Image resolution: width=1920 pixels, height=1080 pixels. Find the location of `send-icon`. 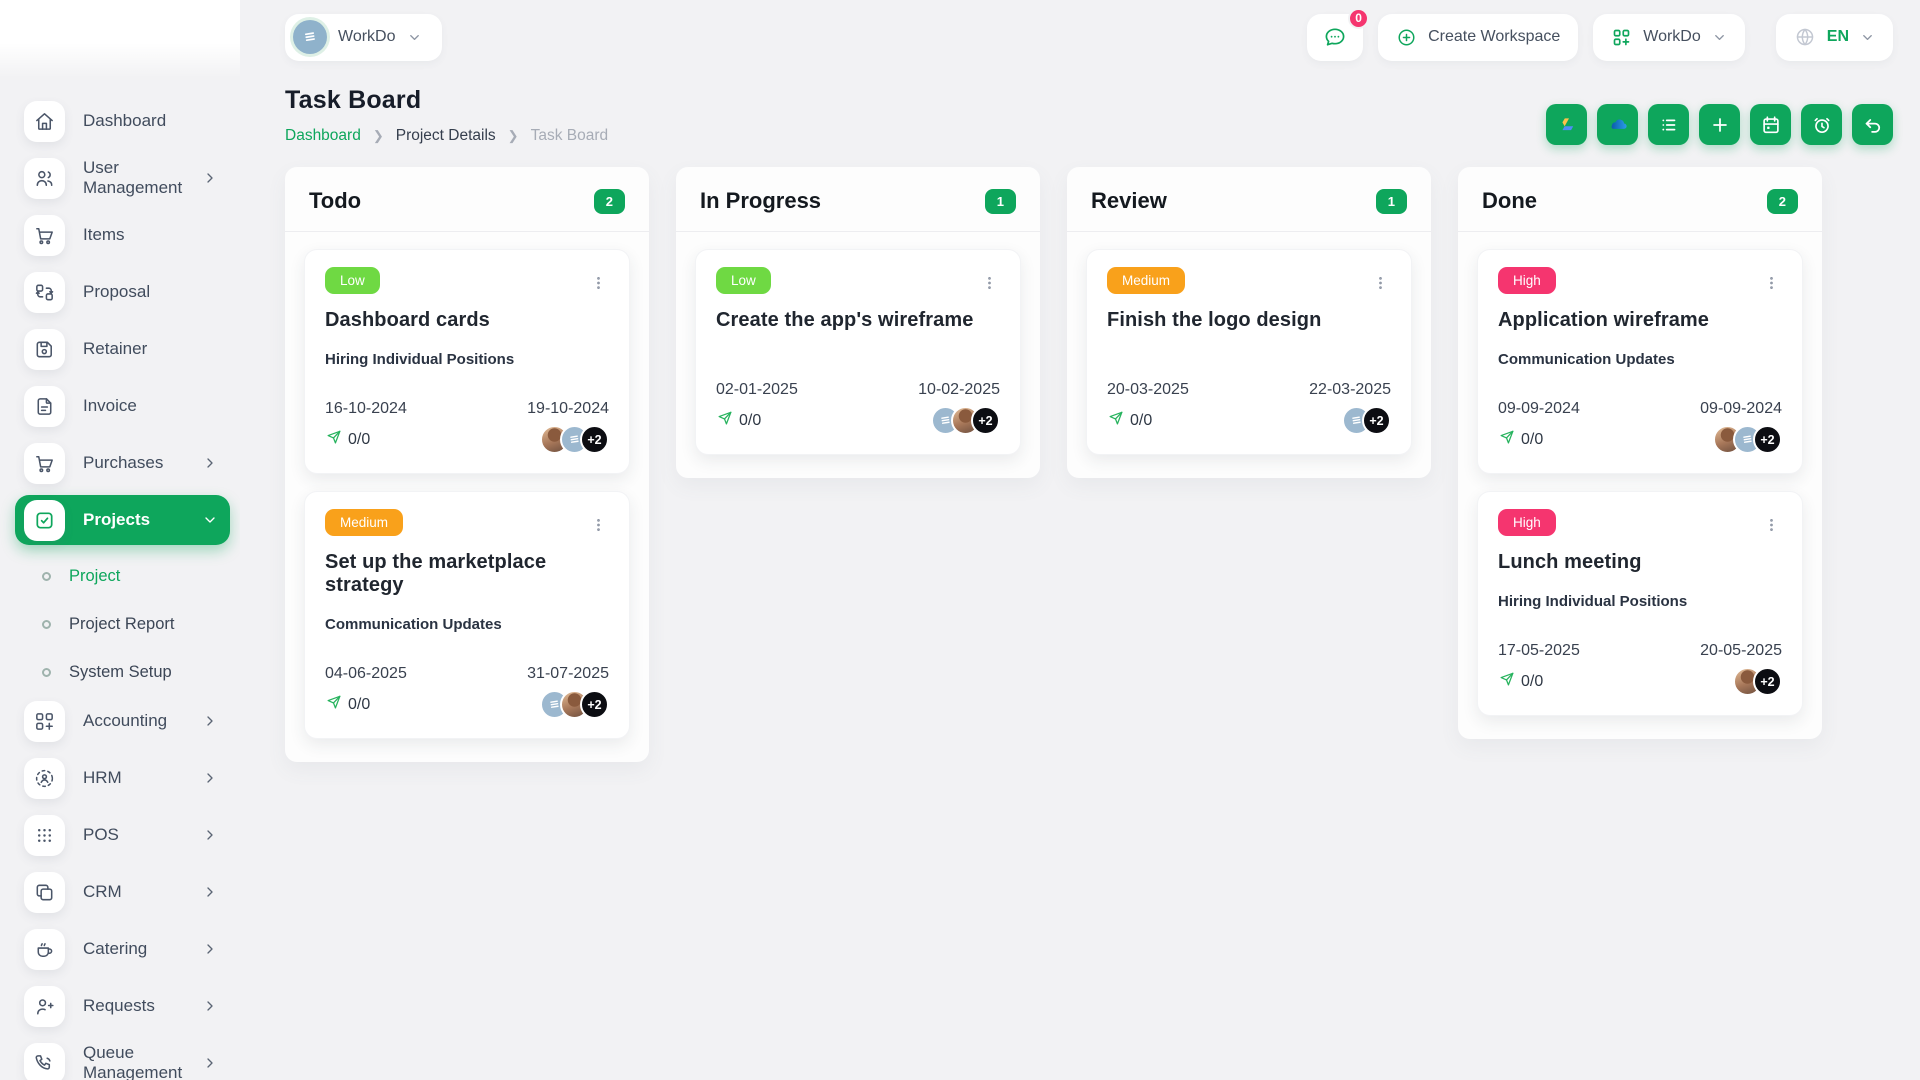

send-icon is located at coordinates (1507, 439).